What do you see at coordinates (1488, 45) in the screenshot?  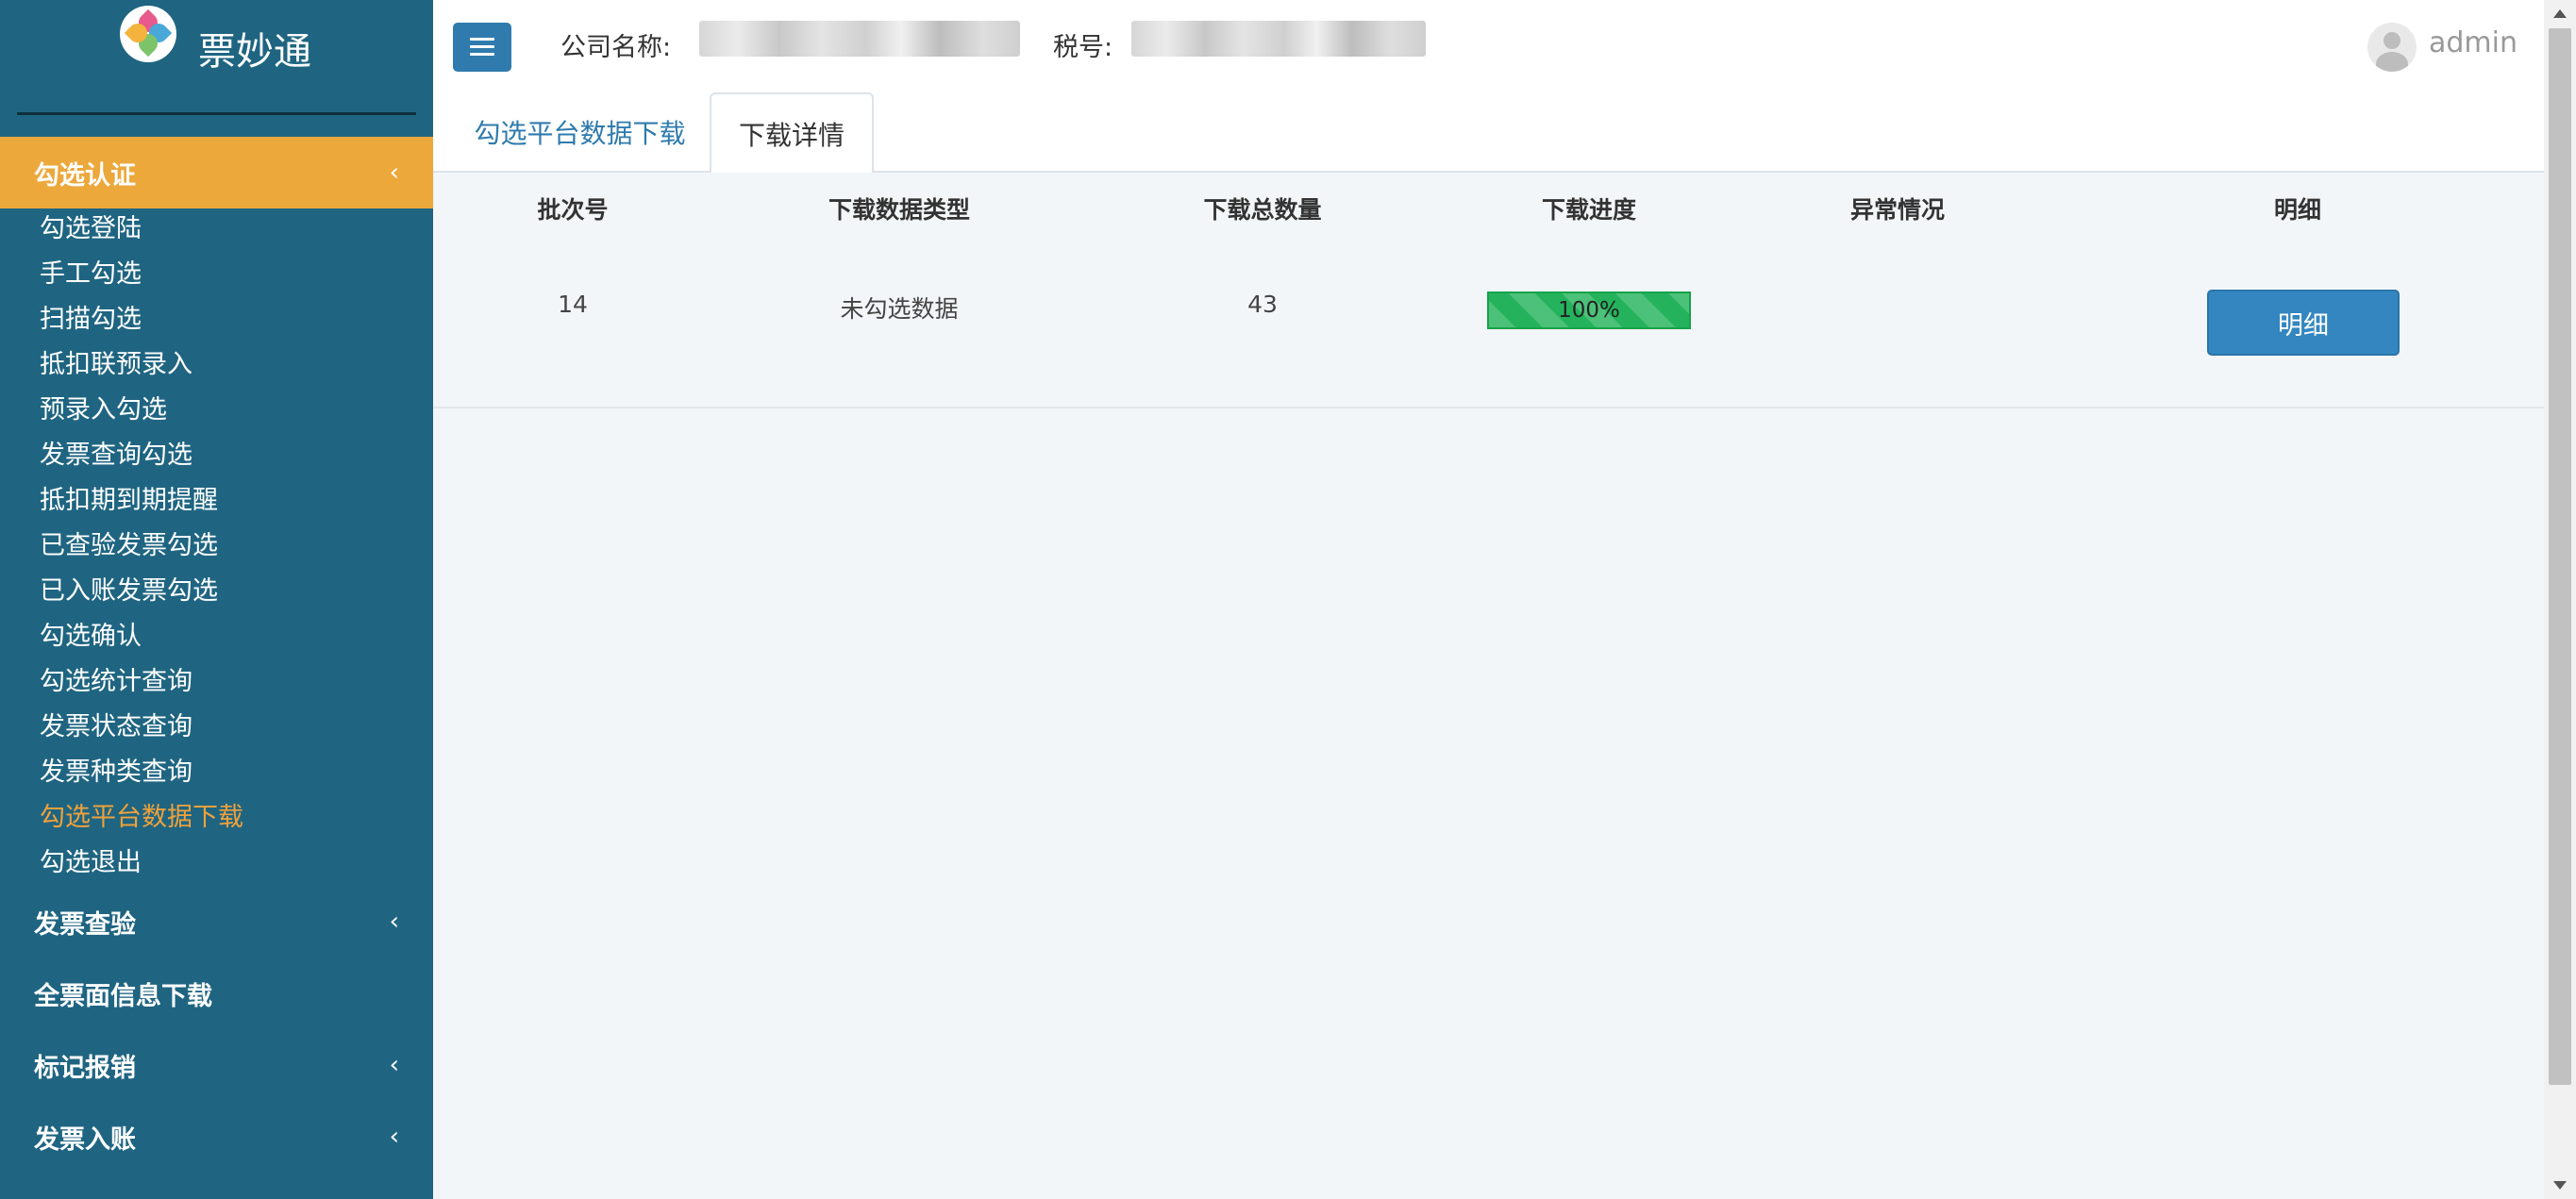 I see `top-header: 公司名称: 税号: admin` at bounding box center [1488, 45].